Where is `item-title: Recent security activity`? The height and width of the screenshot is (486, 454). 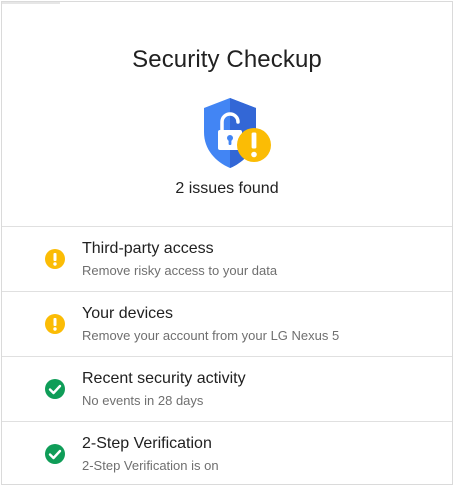
item-title: Recent security activity is located at coordinates (164, 378).